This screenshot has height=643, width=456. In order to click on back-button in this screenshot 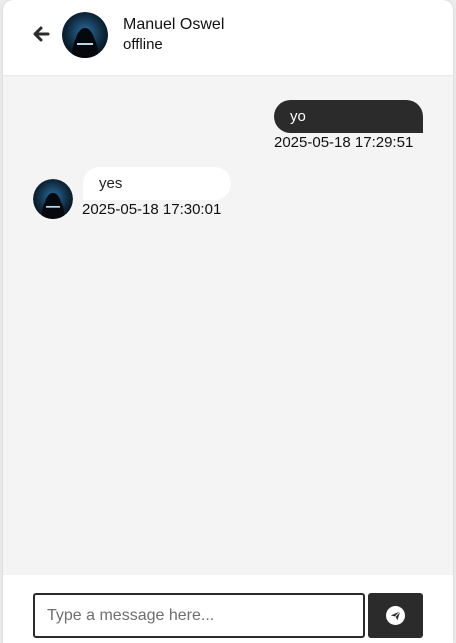, I will do `click(41, 34)`.